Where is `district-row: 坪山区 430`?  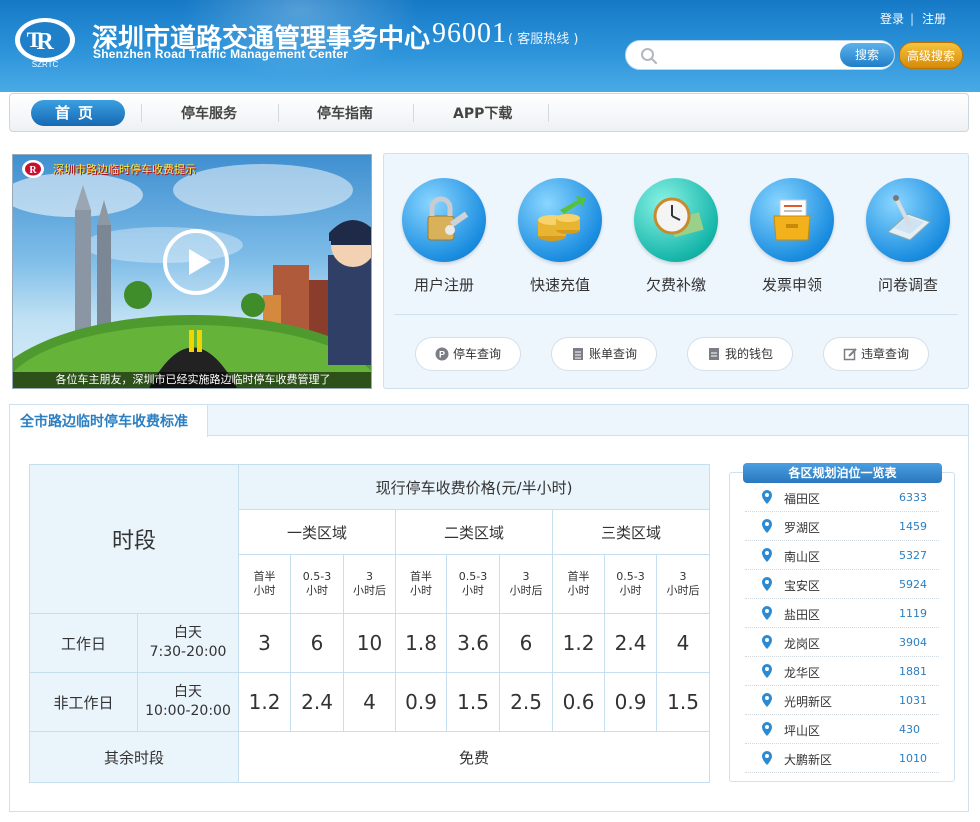
district-row: 坪山区 430 is located at coordinates (842, 729).